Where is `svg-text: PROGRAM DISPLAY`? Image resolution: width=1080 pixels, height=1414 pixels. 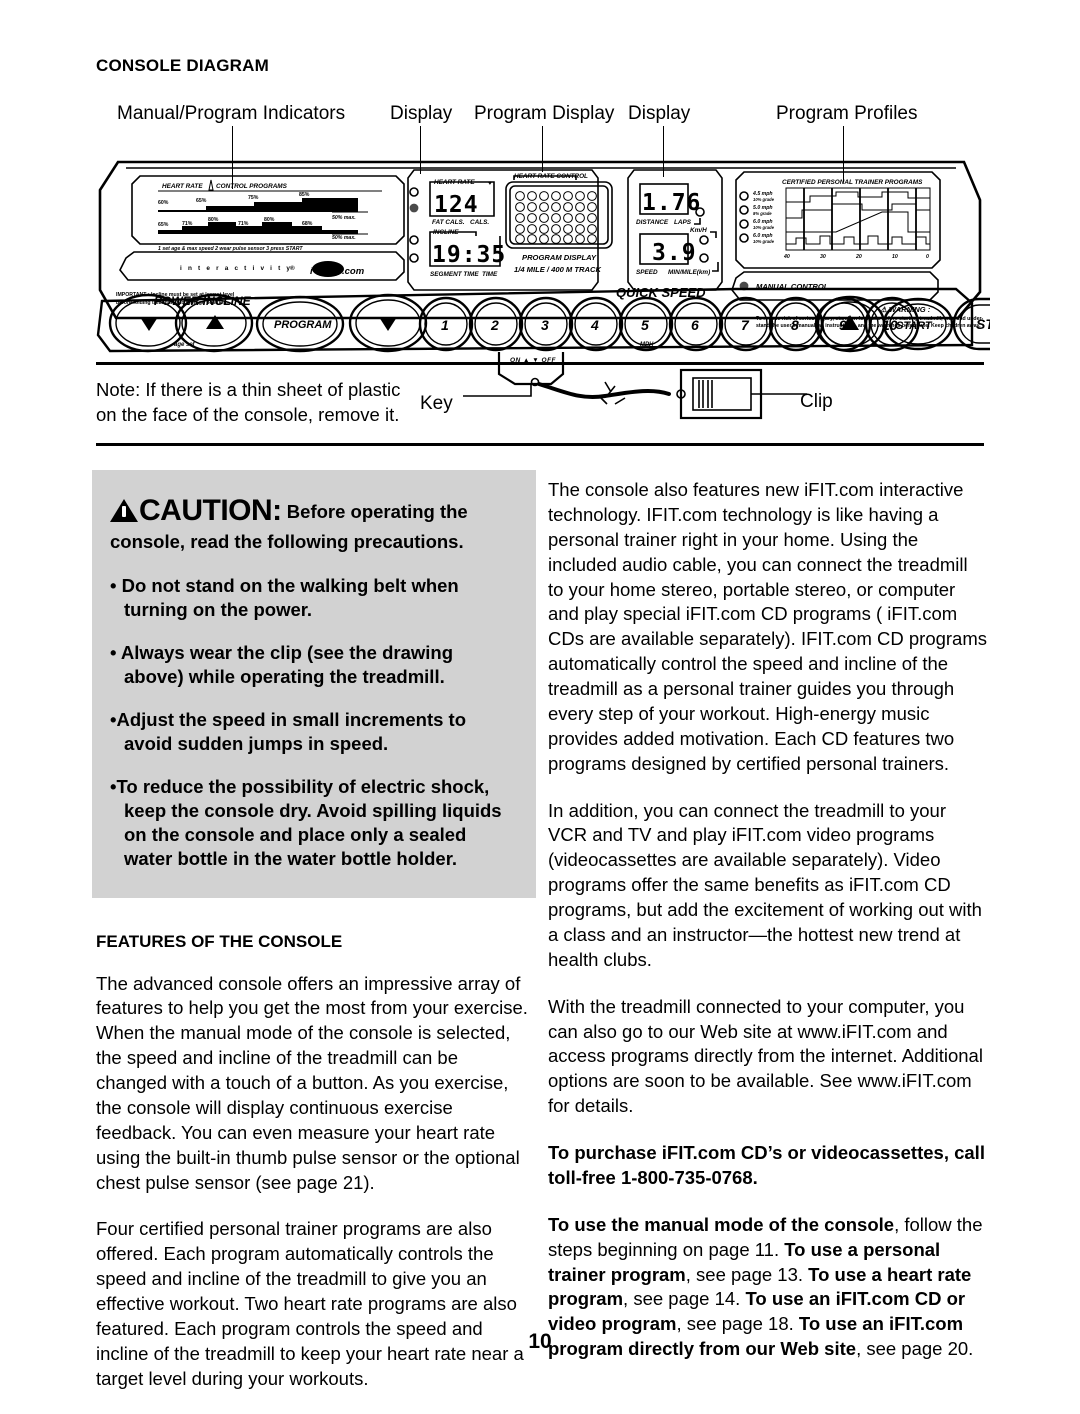 svg-text: PROGRAM DISPLAY is located at coordinates (559, 257).